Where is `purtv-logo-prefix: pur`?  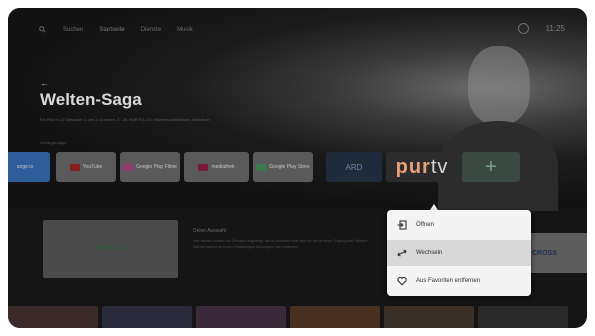
purtv-logo-prefix: pur is located at coordinates (413, 166).